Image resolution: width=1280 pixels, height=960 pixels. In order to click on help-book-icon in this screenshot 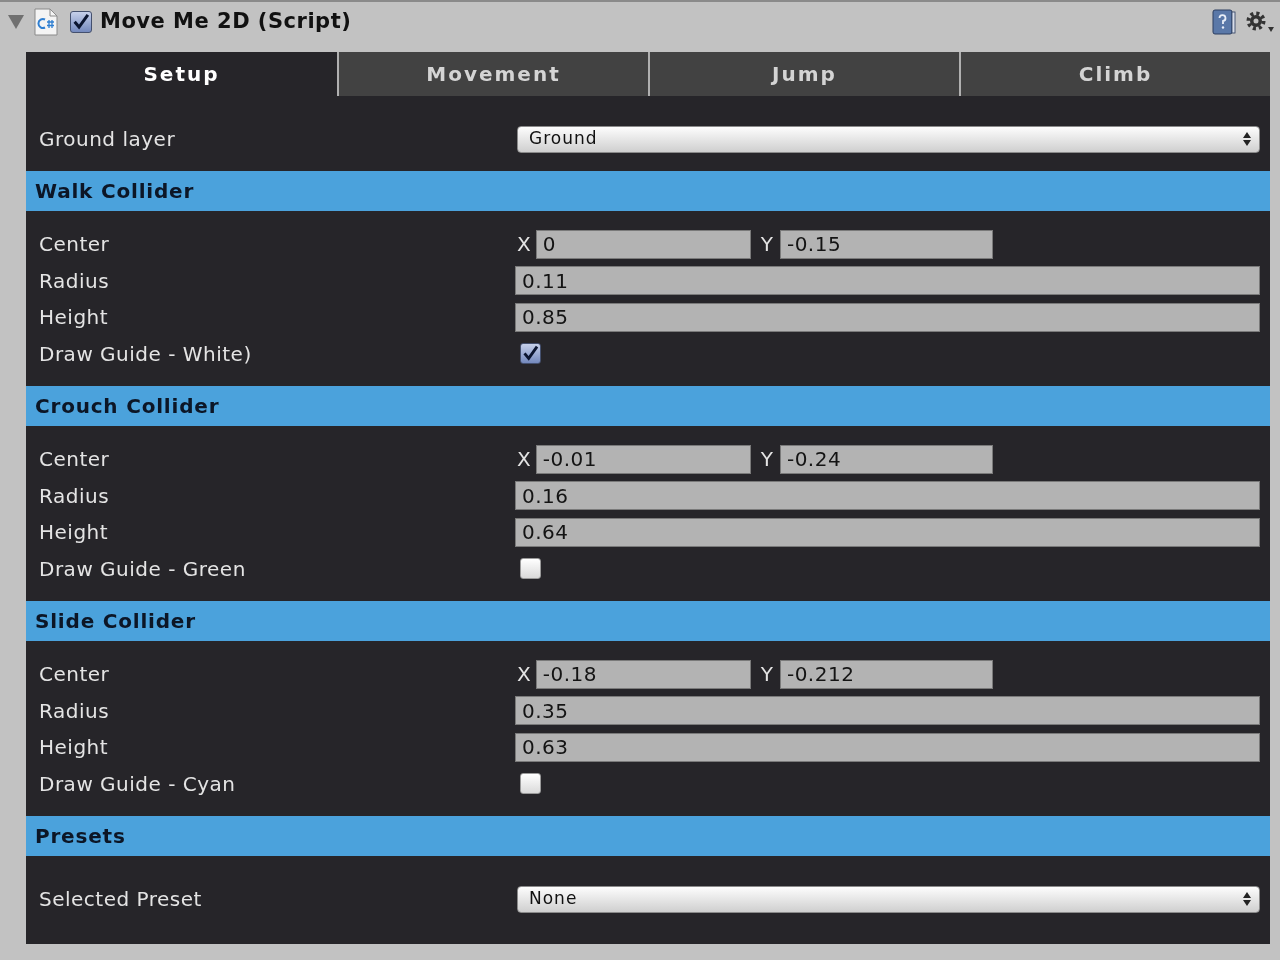, I will do `click(1224, 22)`.